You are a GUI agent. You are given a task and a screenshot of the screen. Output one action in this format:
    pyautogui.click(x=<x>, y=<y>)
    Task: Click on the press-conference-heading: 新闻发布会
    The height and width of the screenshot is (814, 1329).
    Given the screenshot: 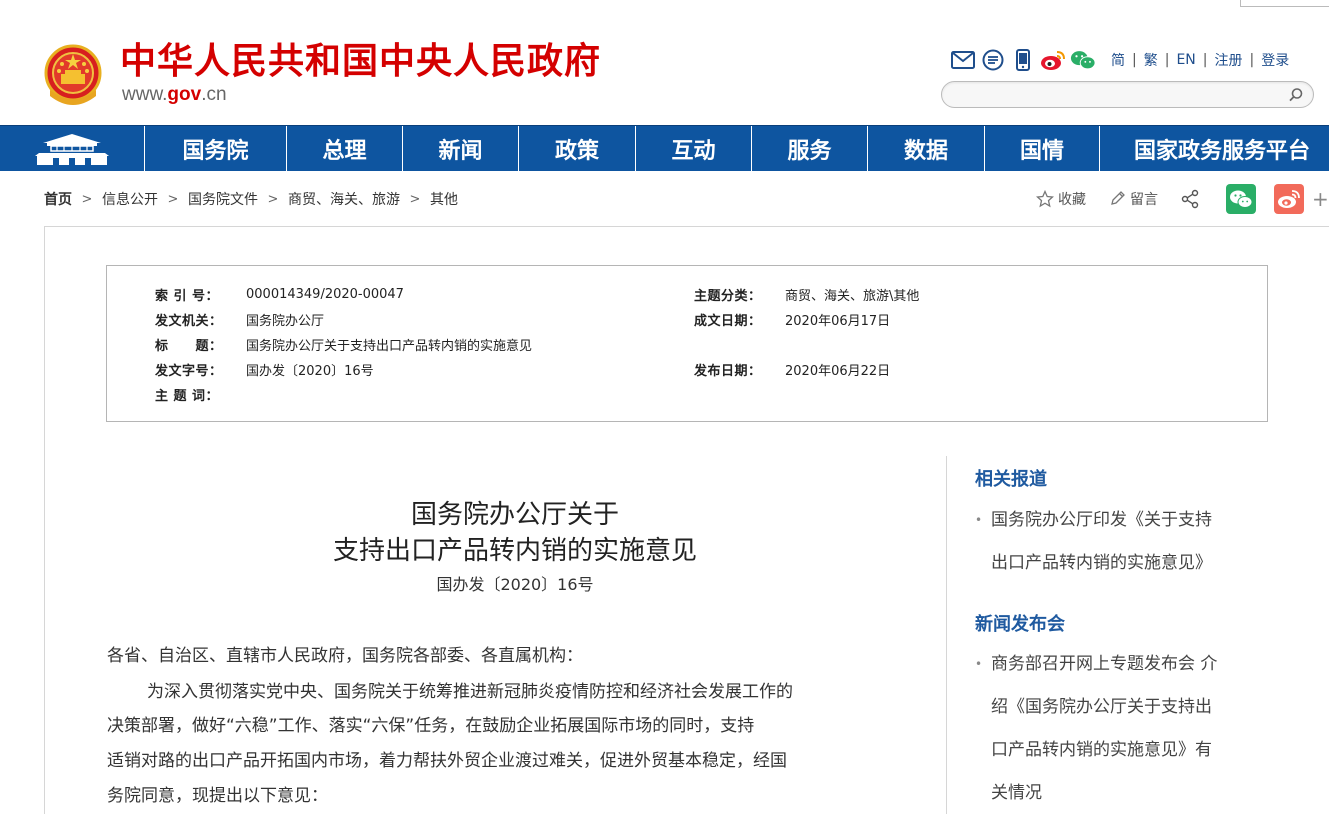 What is the action you would take?
    pyautogui.click(x=1020, y=624)
    